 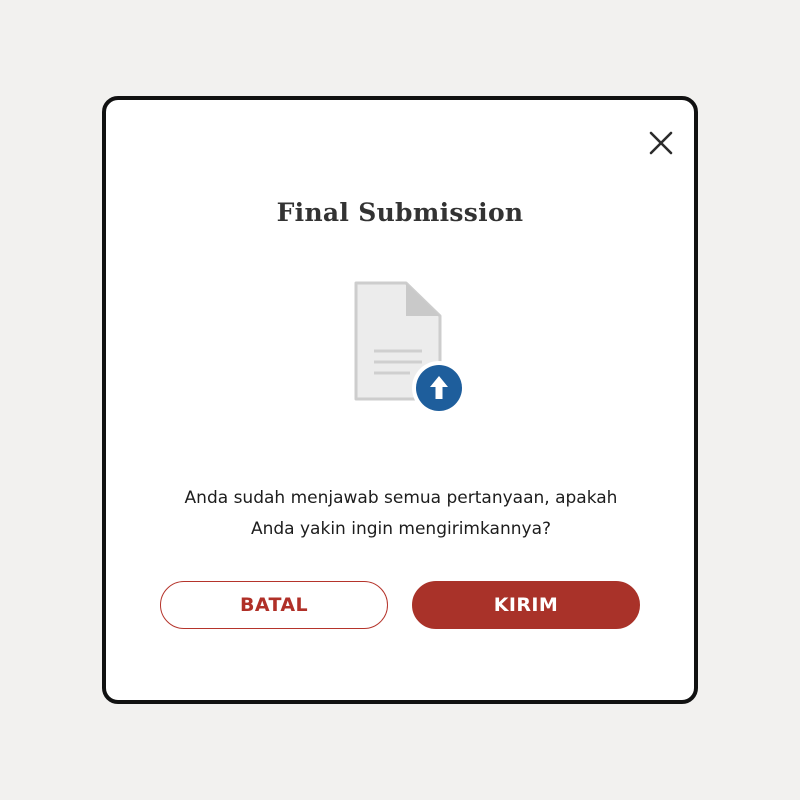 I want to click on document-upload-illustration, so click(x=408, y=348).